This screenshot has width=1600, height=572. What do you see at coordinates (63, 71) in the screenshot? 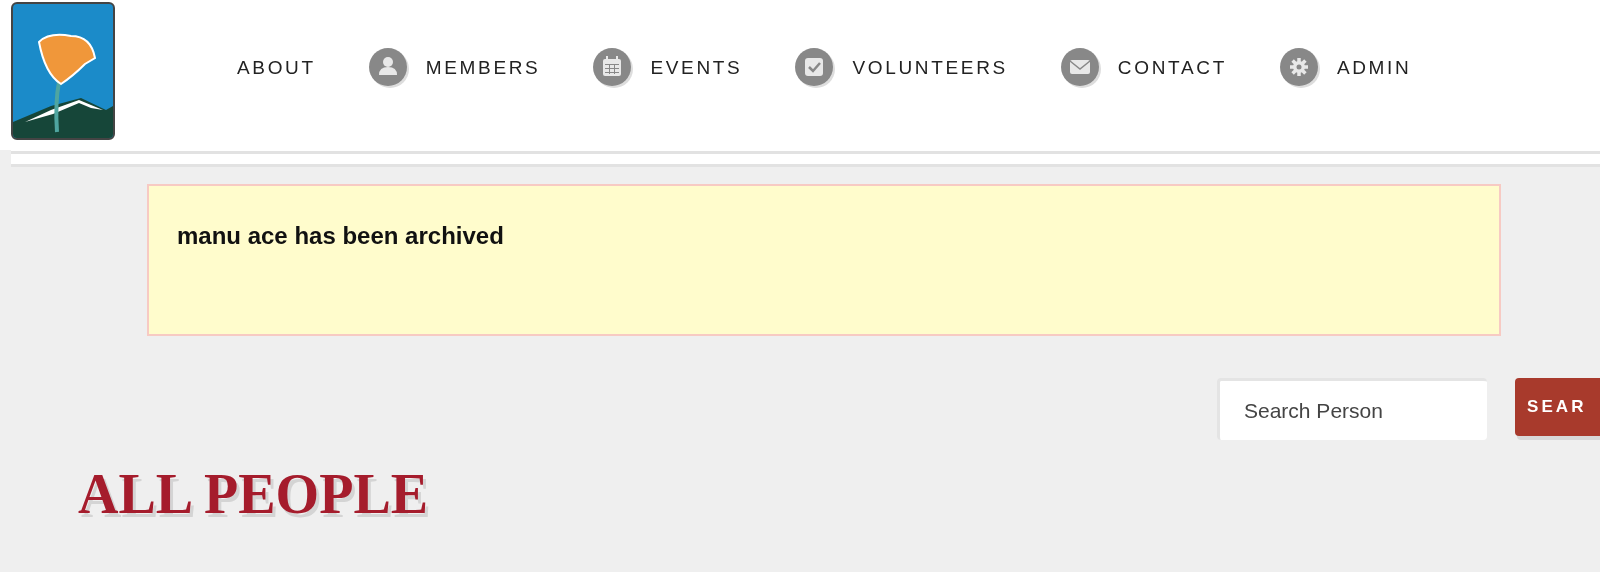
I see `poppy-logo` at bounding box center [63, 71].